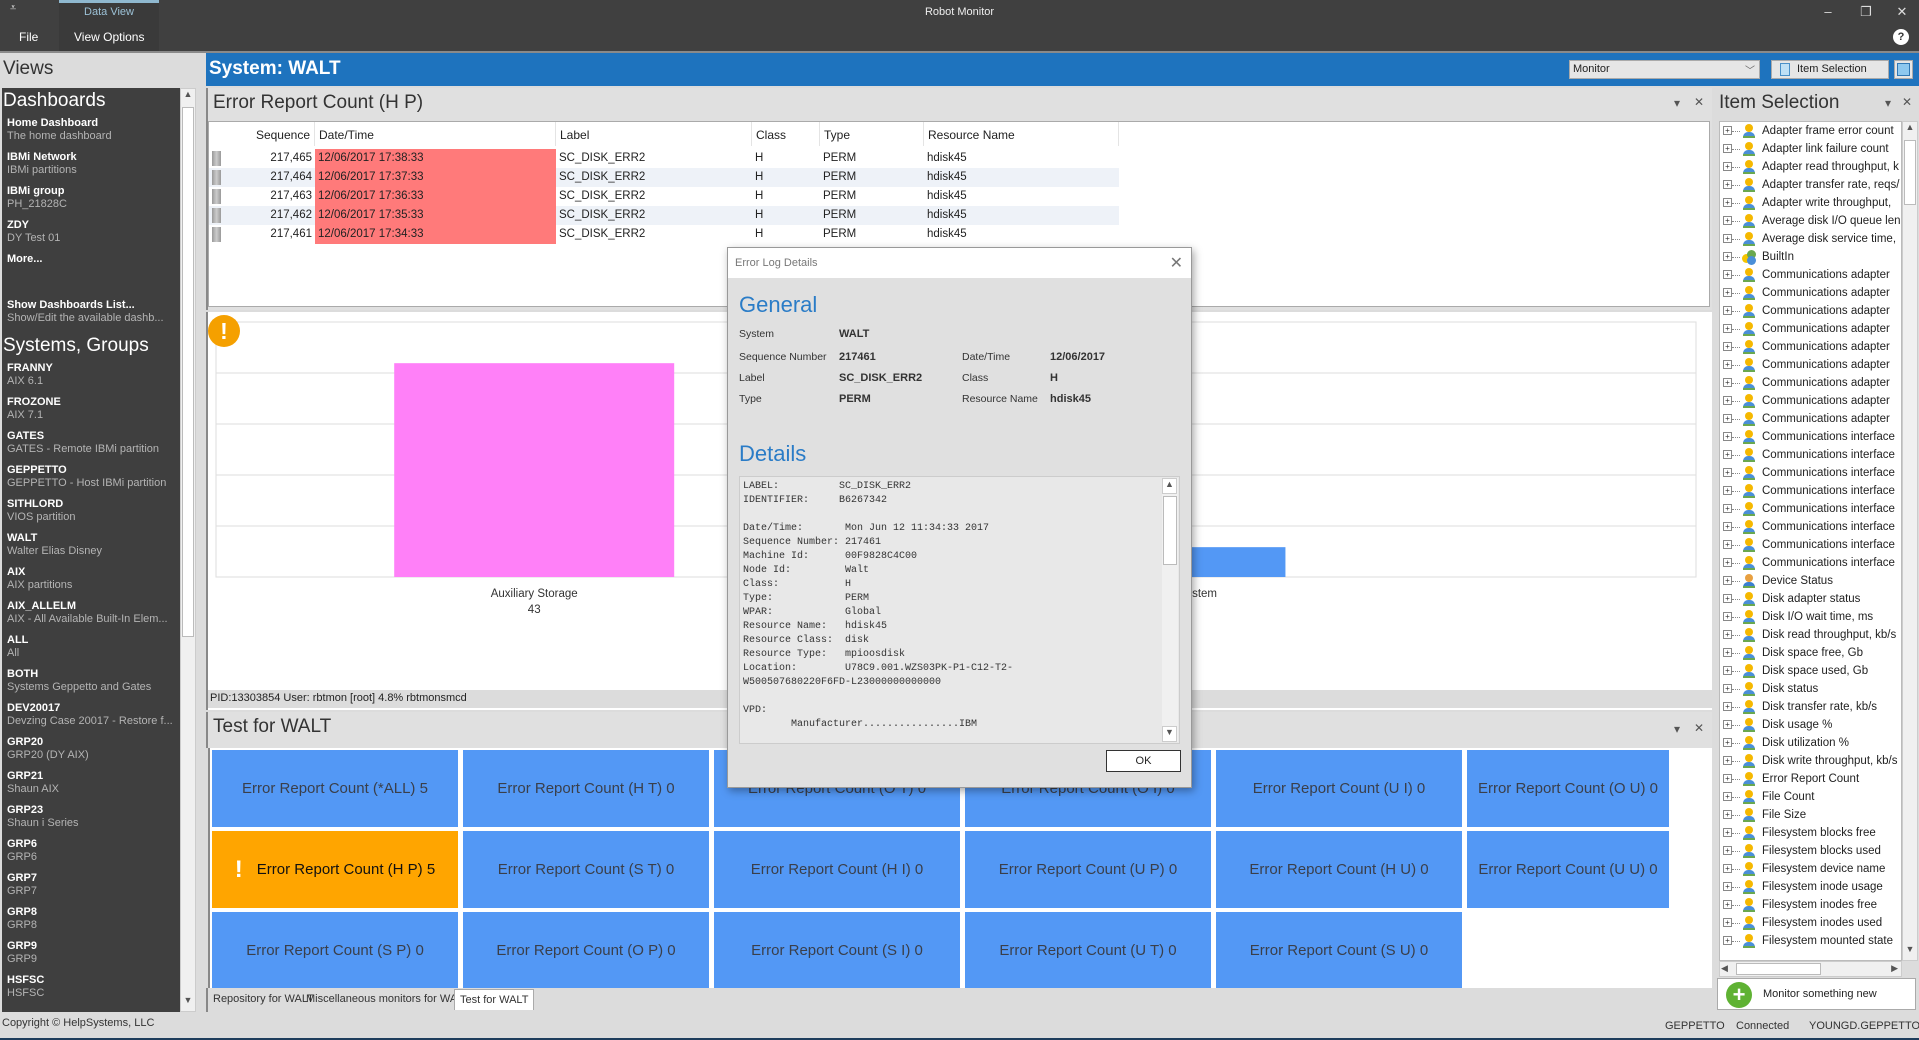 The width and height of the screenshot is (1919, 1040). What do you see at coordinates (1810, 707) in the screenshot?
I see `tree-item: + Disk transfer rate, kb/s` at bounding box center [1810, 707].